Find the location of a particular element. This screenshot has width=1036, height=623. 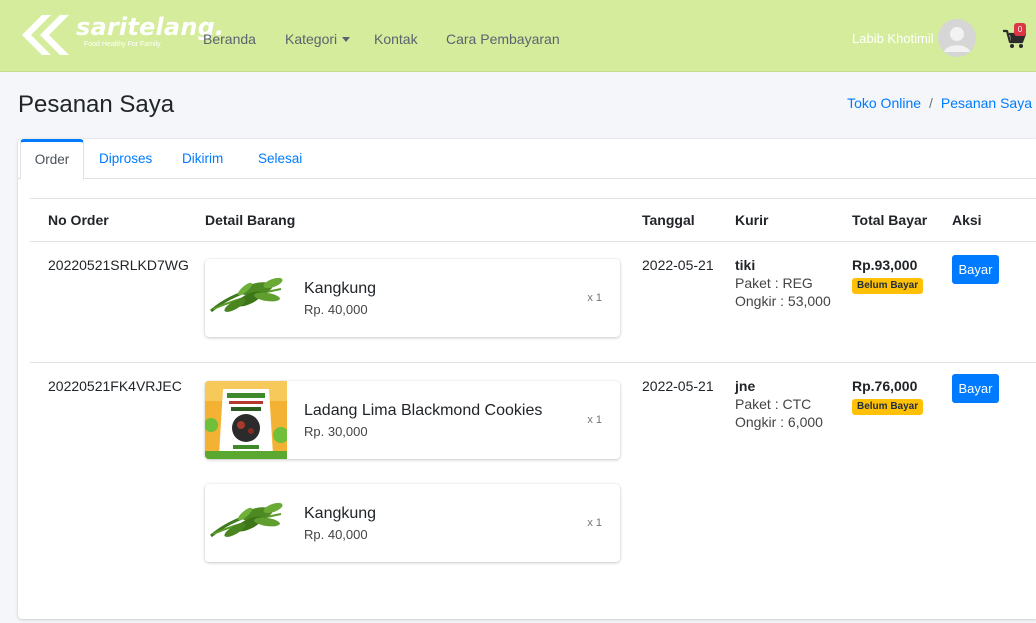

courier-name: jne is located at coordinates (745, 386).